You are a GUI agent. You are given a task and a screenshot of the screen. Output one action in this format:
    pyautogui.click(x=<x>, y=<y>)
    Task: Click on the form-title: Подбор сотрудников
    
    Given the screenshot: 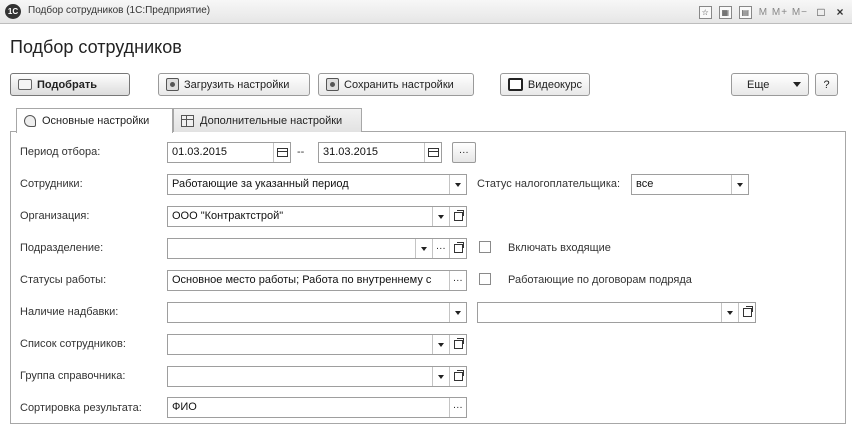 What is the action you would take?
    pyautogui.click(x=96, y=47)
    